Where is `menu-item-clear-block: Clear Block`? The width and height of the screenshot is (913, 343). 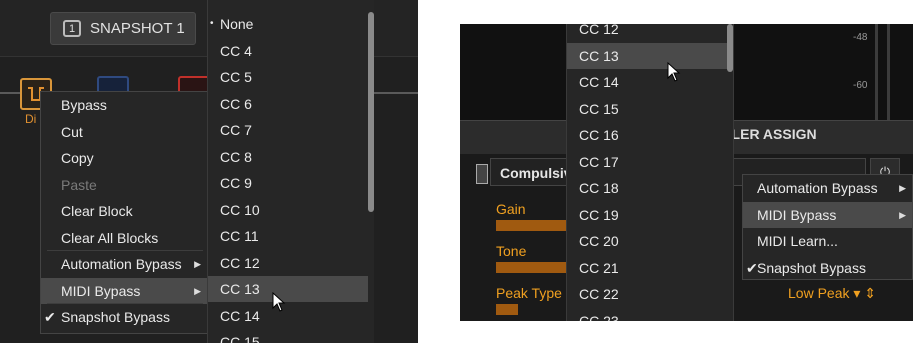
menu-item-clear-block: Clear Block is located at coordinates (124, 211).